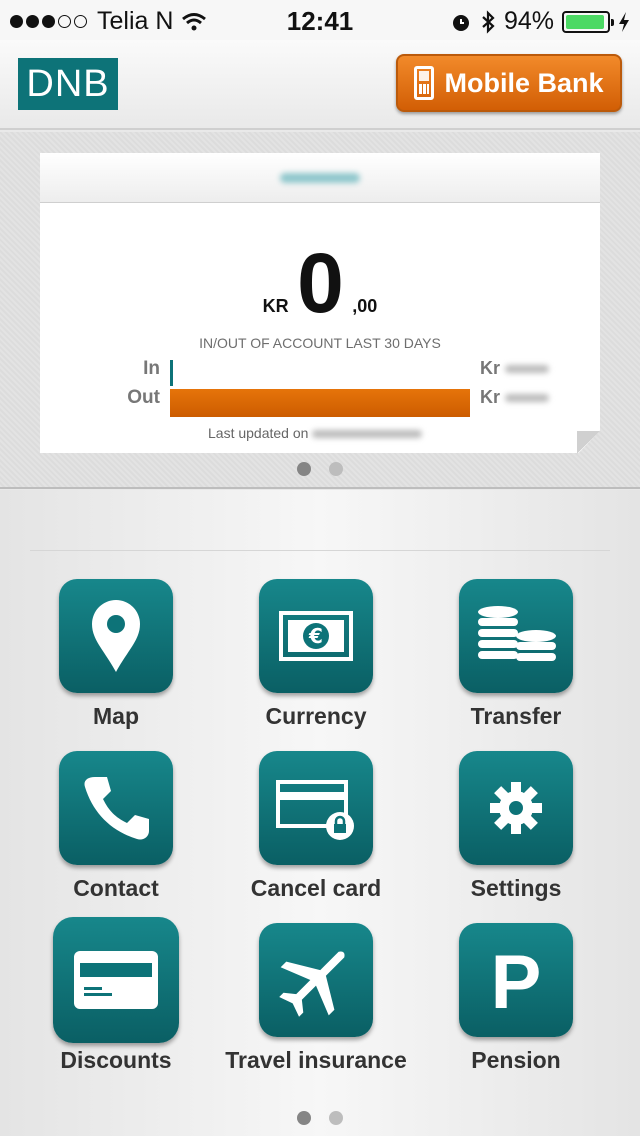 The width and height of the screenshot is (640, 1136). Describe the element at coordinates (116, 808) in the screenshot. I see `phone-icon` at that location.